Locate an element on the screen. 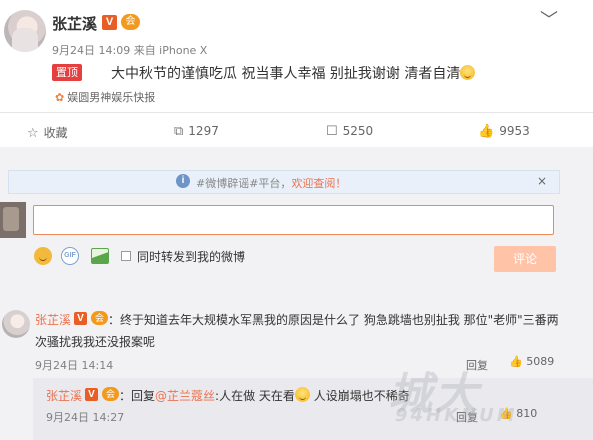 This screenshot has height=440, width=593. divider is located at coordinates (296, 112).